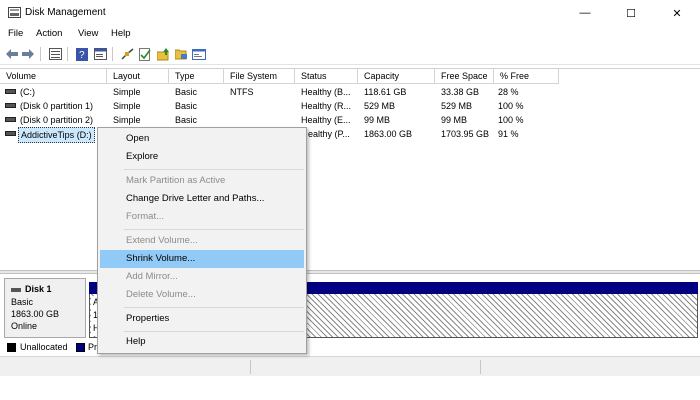 This screenshot has width=700, height=400. Describe the element at coordinates (57, 106) in the screenshot. I see `cell-volume: (Disk 0 partition 1)` at that location.